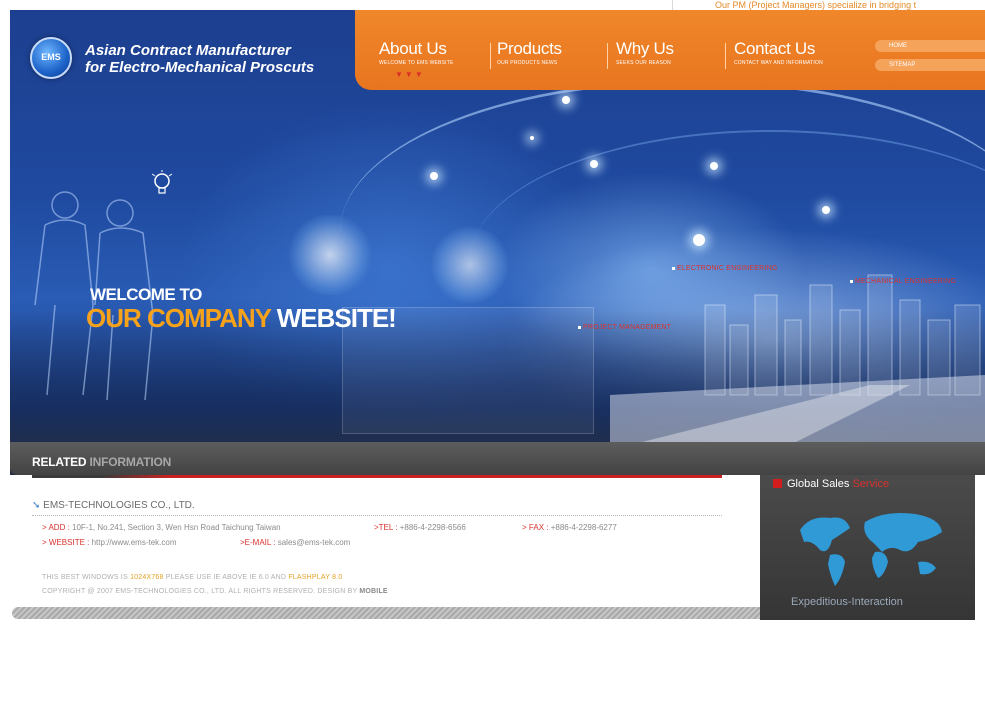 This screenshot has height=703, width=985. I want to click on label-project-management: PROJECT MANAGEMENT, so click(624, 327).